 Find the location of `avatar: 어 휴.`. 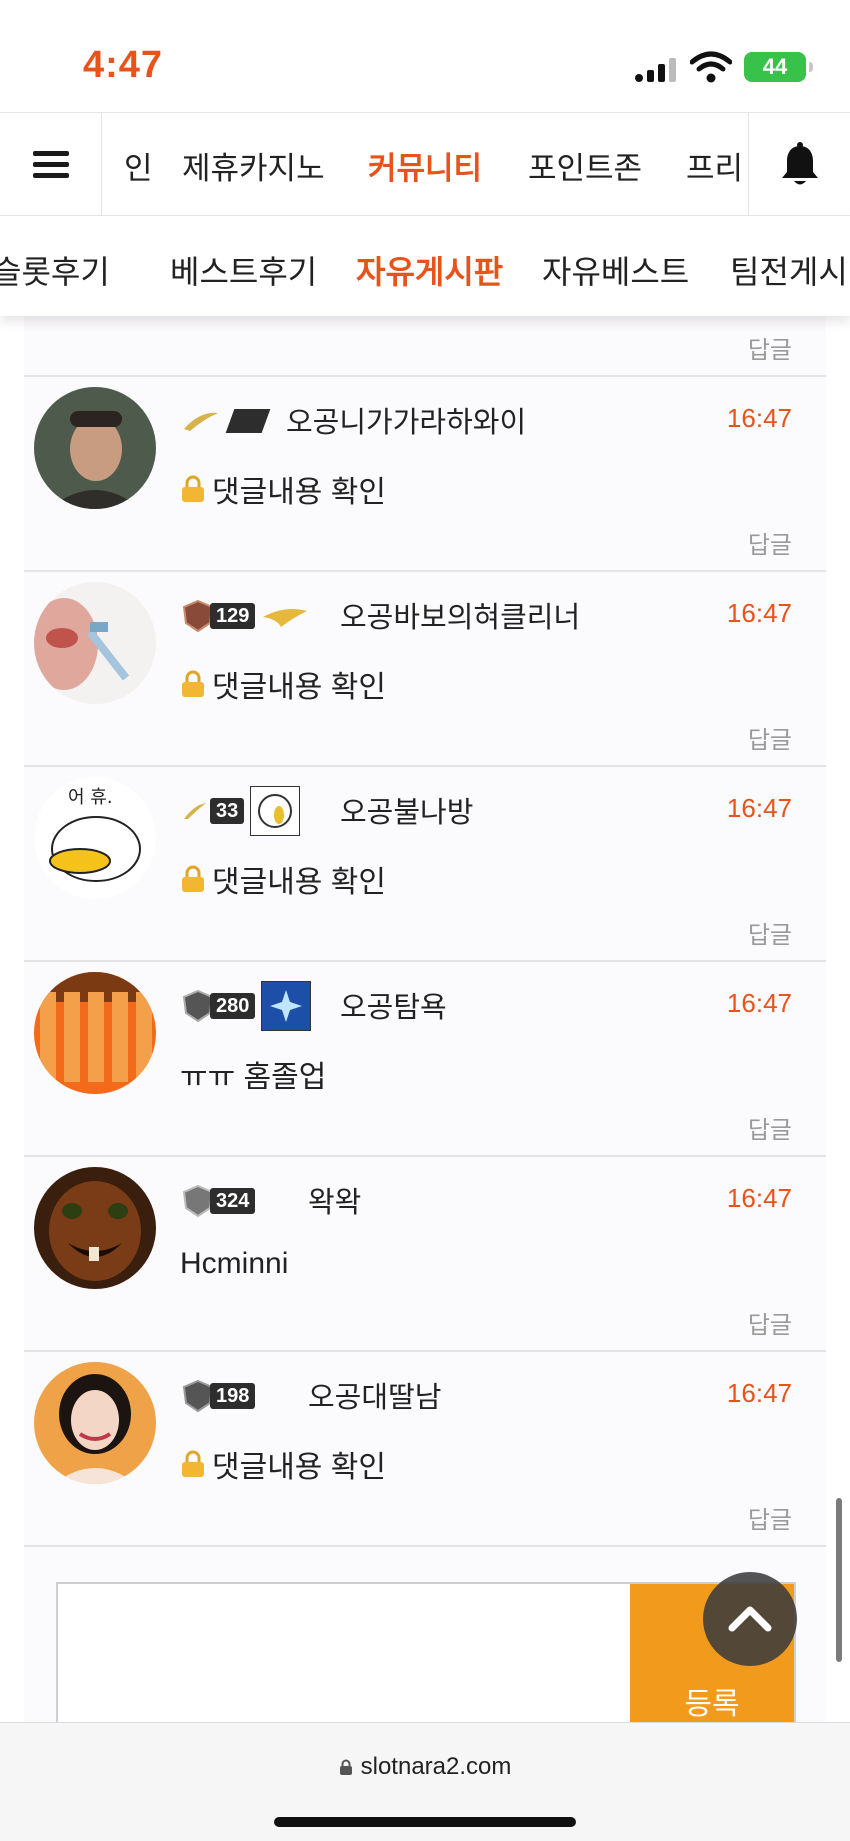

avatar: 어 휴. is located at coordinates (95, 838).